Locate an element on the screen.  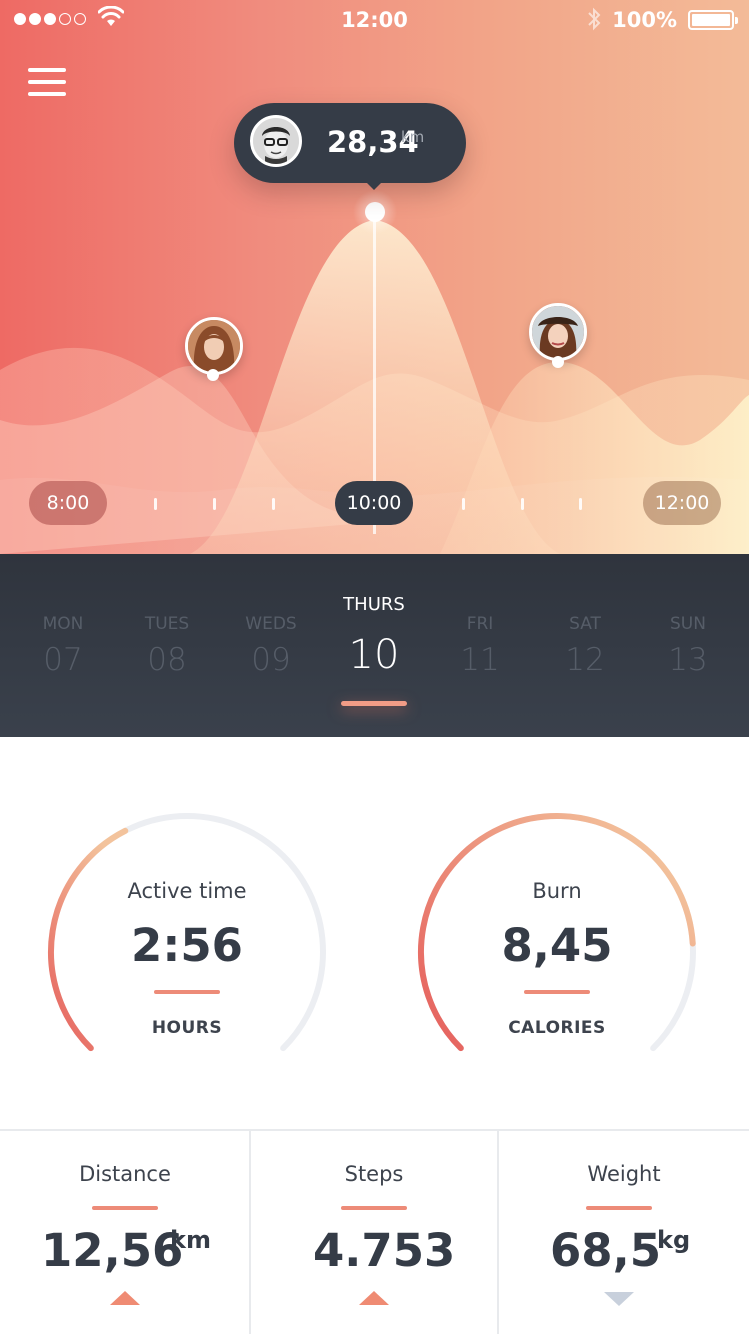
weight-value: 68,5 is located at coordinates (606, 1250).